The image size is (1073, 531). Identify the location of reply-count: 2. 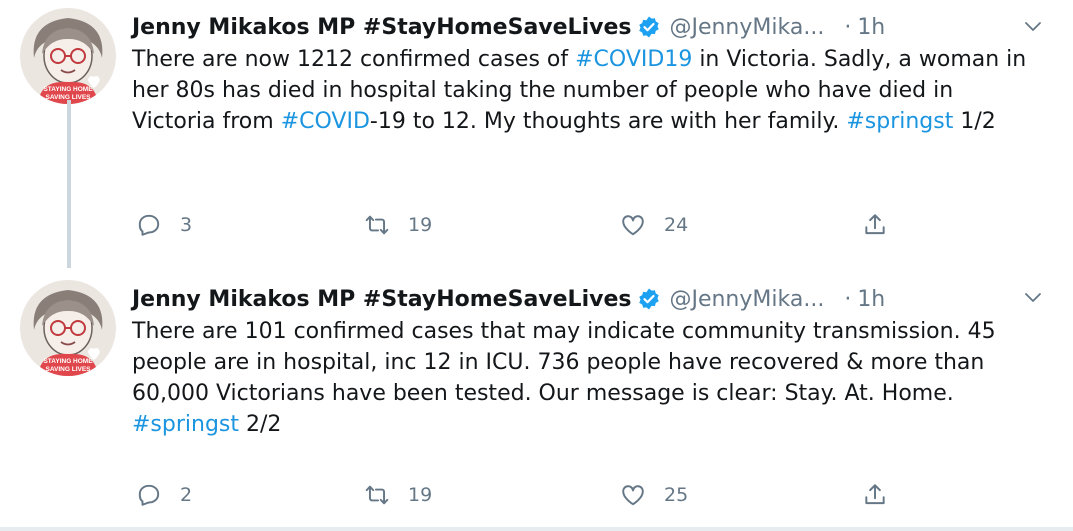
(186, 495).